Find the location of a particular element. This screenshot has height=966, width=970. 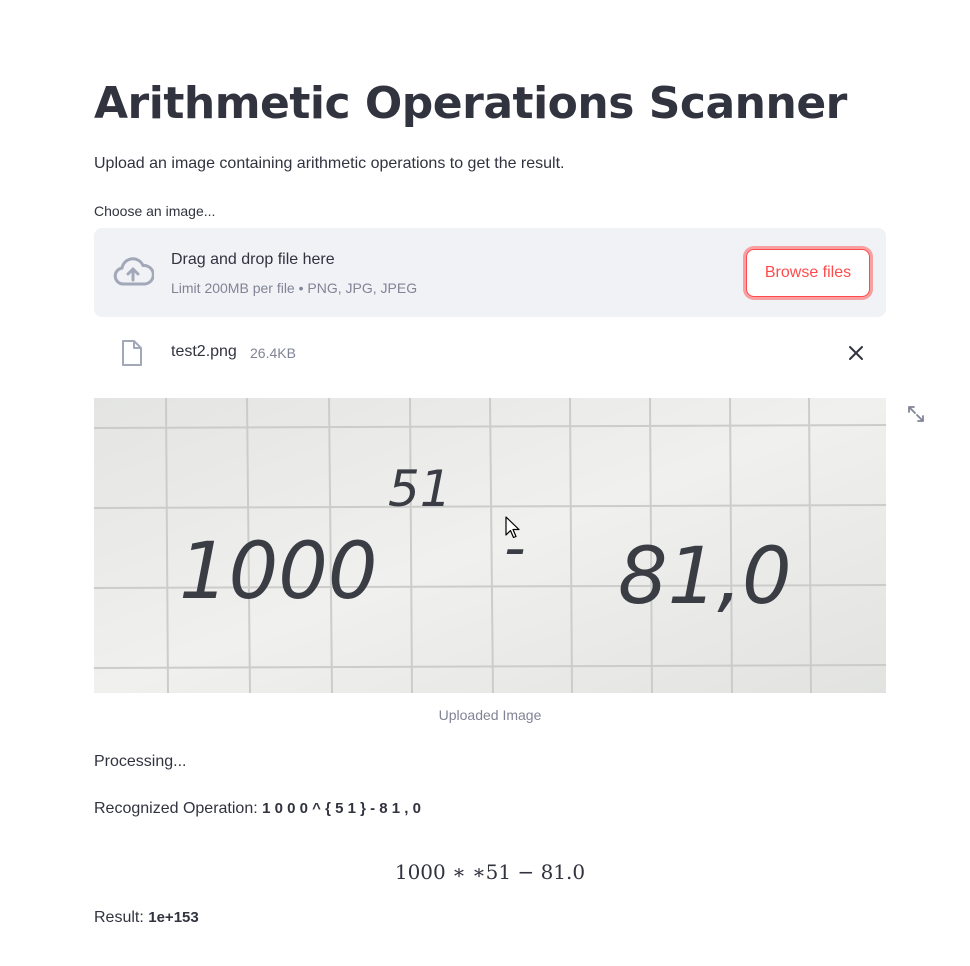

recognized-operation-value: 1 0 0 0 ^ { 5 1 } - 8 1 , 0 is located at coordinates (341, 808).